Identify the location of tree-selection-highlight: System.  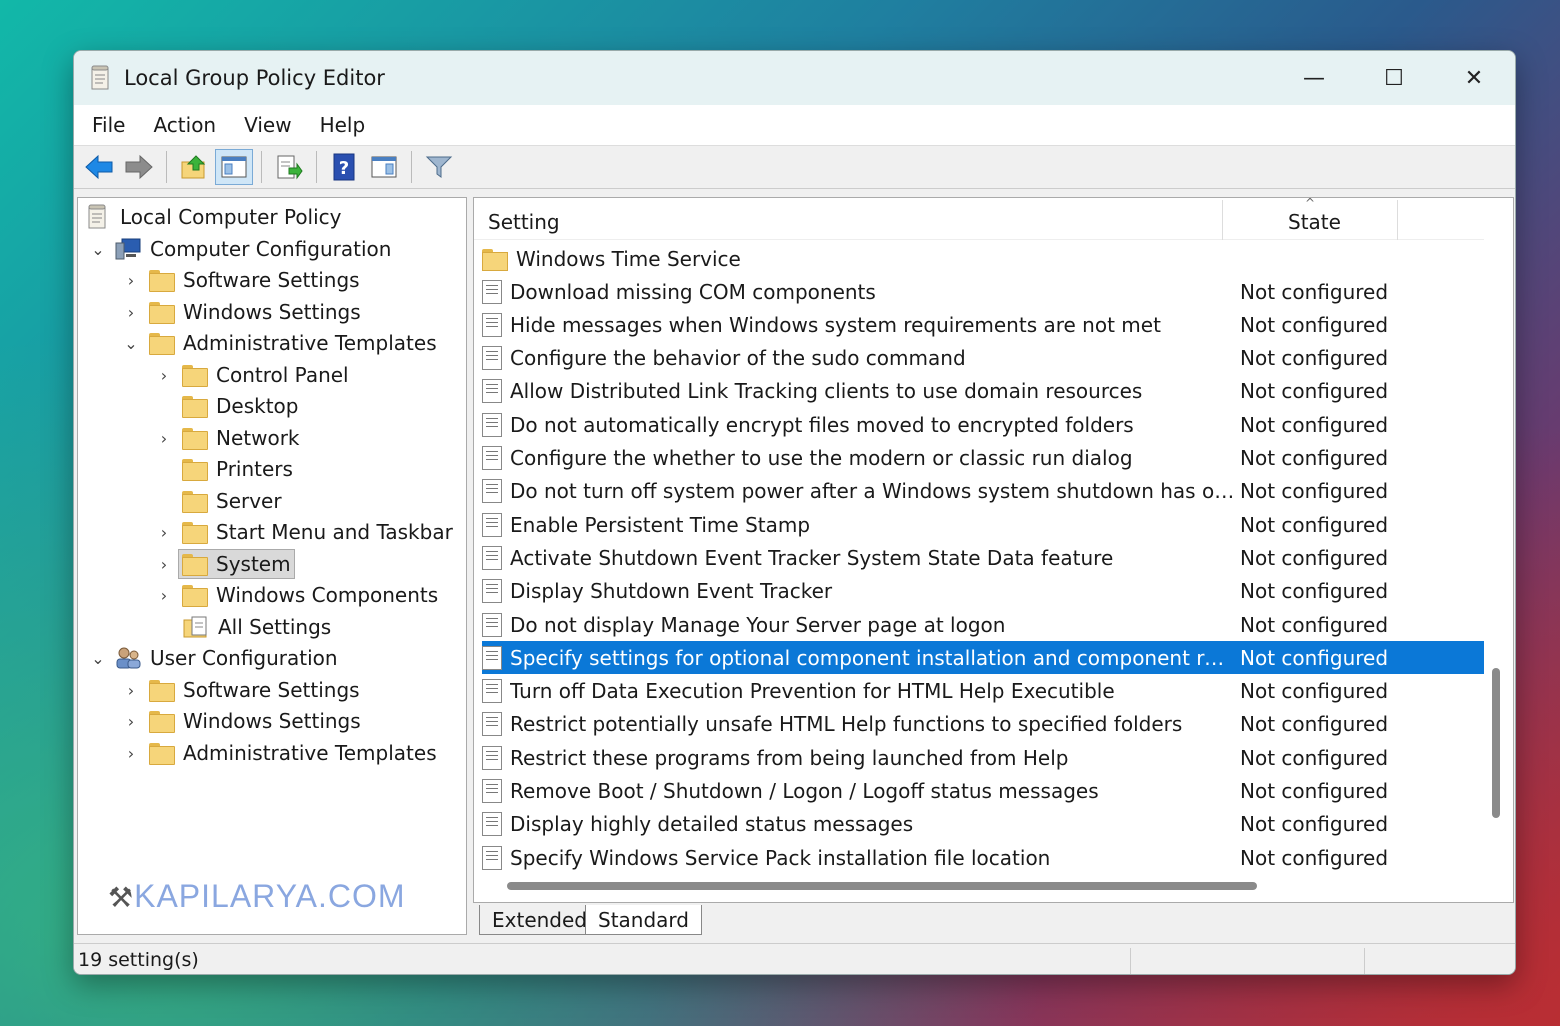
(236, 564).